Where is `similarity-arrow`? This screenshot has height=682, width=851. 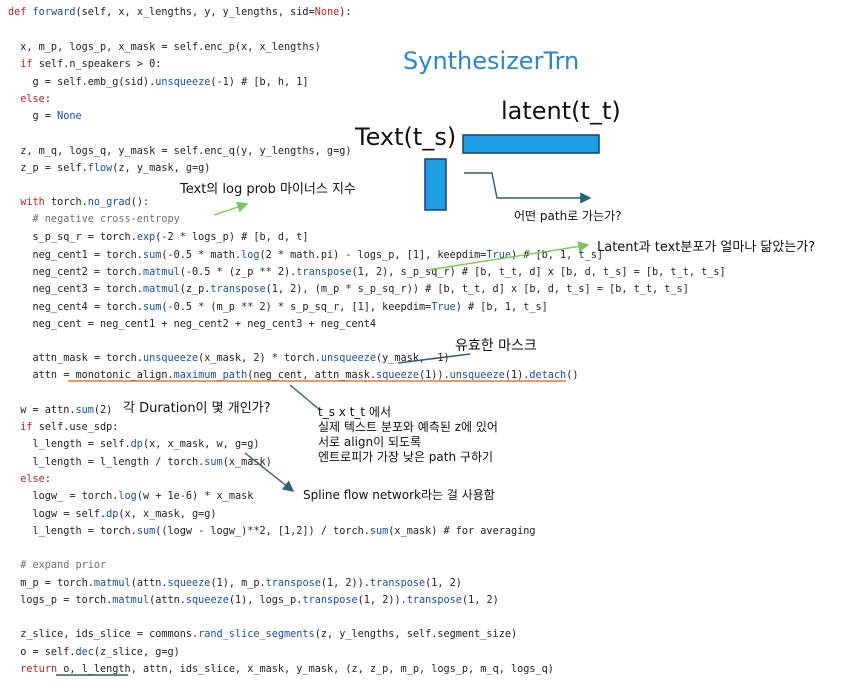
similarity-arrow is located at coordinates (508, 255).